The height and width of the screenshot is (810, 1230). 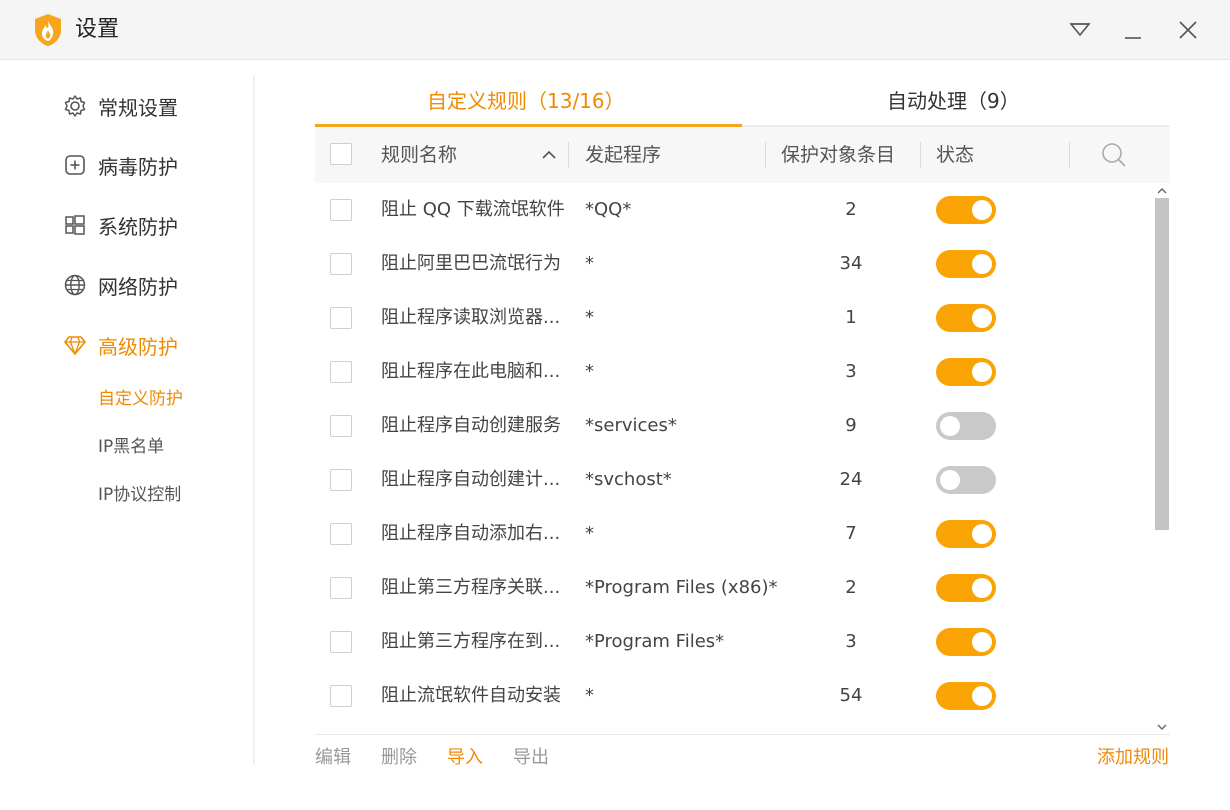 What do you see at coordinates (138, 346) in the screenshot?
I see `sidebar-item-label: 高级防护` at bounding box center [138, 346].